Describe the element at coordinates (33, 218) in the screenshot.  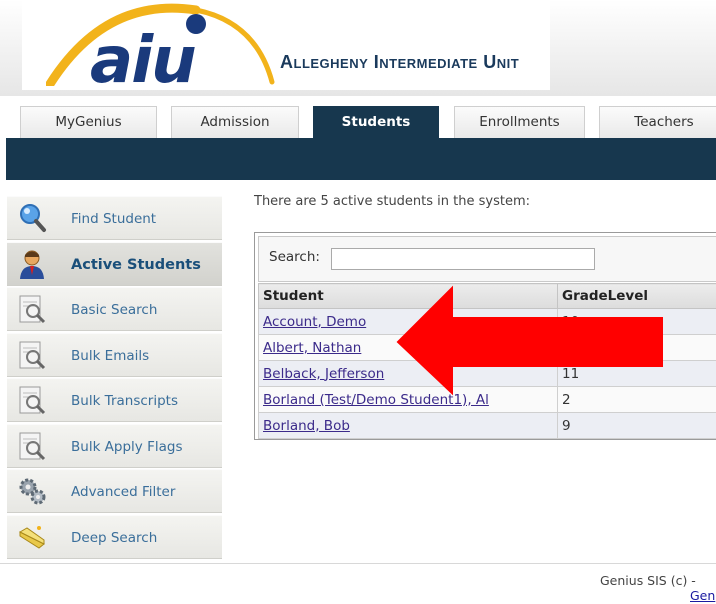
I see `magnifier-icon` at that location.